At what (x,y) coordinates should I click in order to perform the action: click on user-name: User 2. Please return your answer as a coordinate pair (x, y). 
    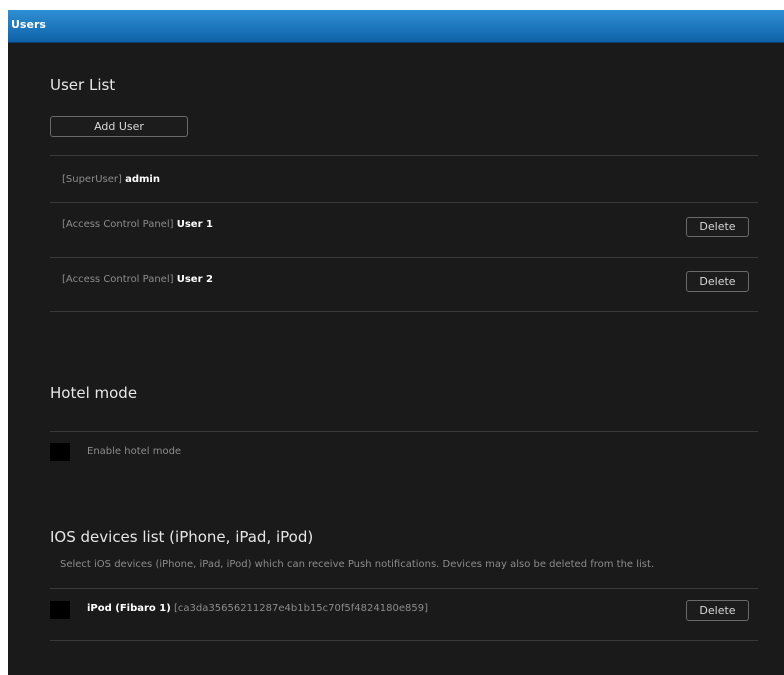
    Looking at the image, I should click on (194, 279).